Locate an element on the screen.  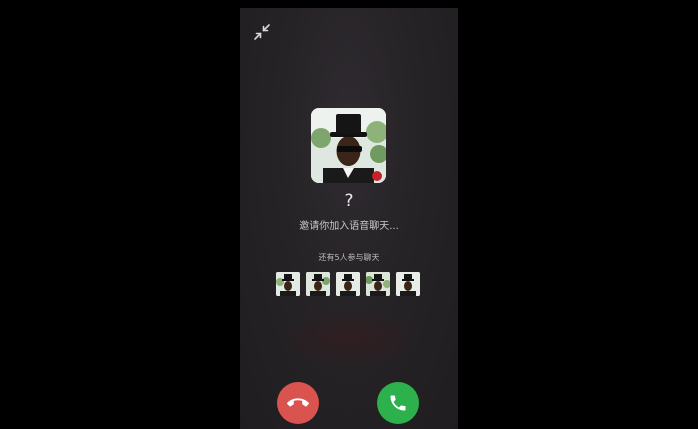
accept-call-button is located at coordinates (398, 403).